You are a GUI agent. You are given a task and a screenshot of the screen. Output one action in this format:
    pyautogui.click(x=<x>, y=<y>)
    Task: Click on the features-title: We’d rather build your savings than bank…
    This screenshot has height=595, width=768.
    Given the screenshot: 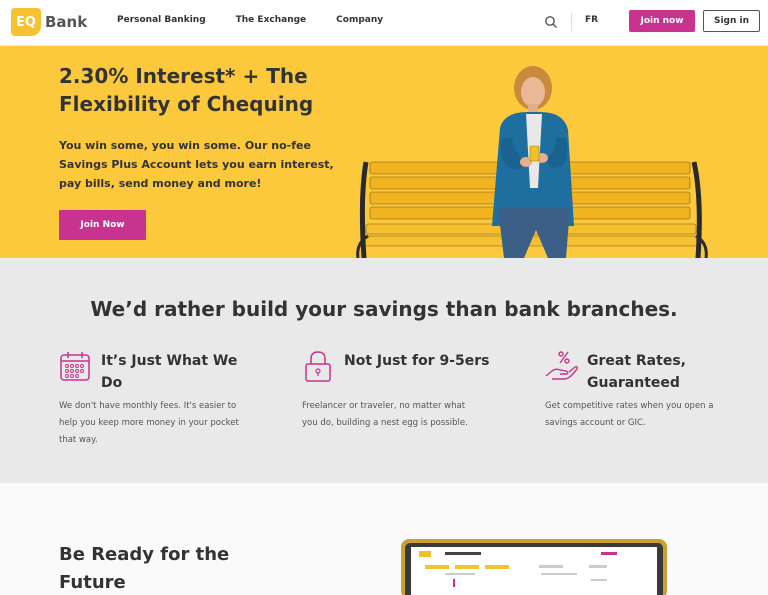 What is the action you would take?
    pyautogui.click(x=384, y=309)
    